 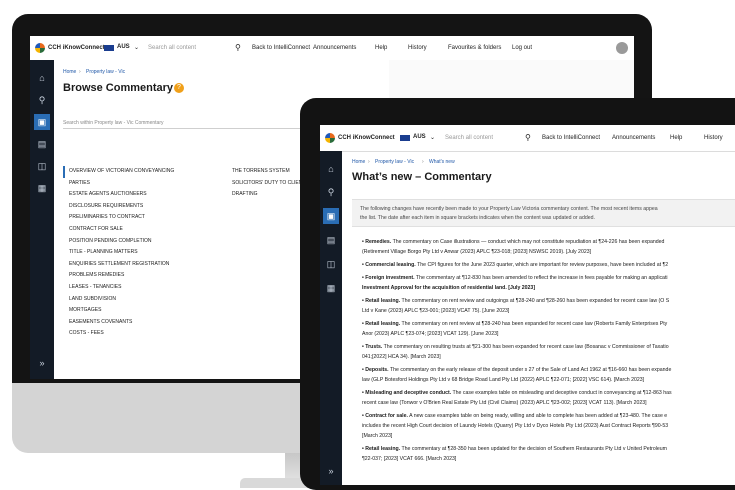 What do you see at coordinates (118, 242) in the screenshot?
I see `toc-item: POSITION PENDING COMPLETION` at bounding box center [118, 242].